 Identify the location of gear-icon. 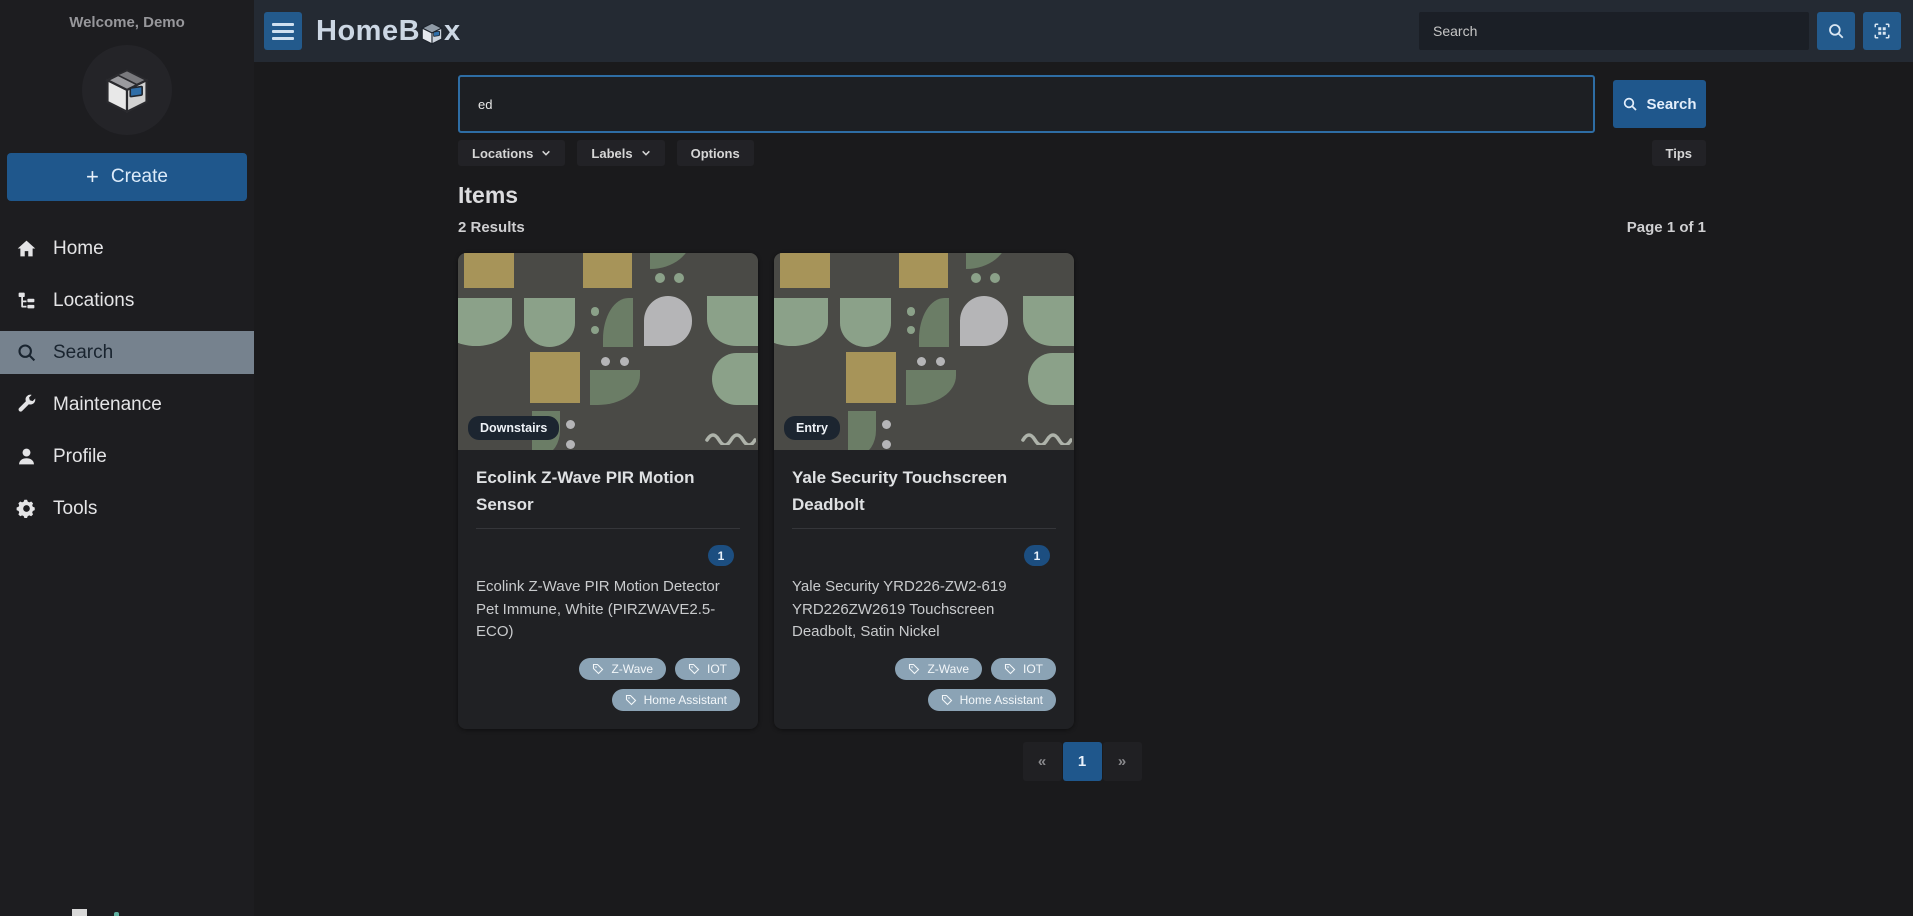
(25, 508).